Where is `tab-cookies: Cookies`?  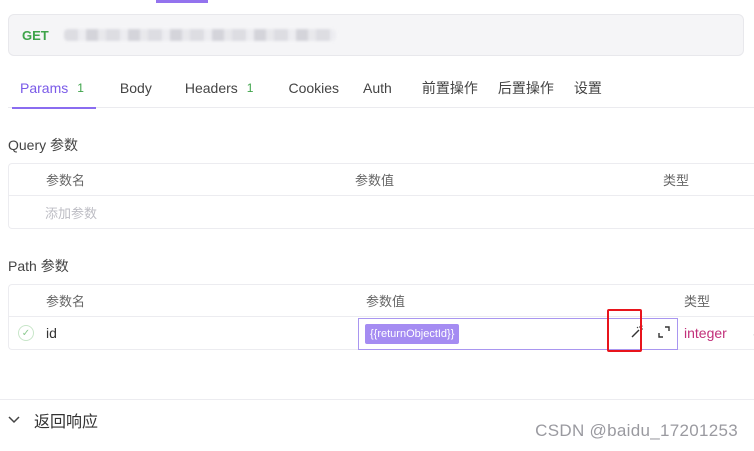
tab-cookies: Cookies is located at coordinates (308, 88).